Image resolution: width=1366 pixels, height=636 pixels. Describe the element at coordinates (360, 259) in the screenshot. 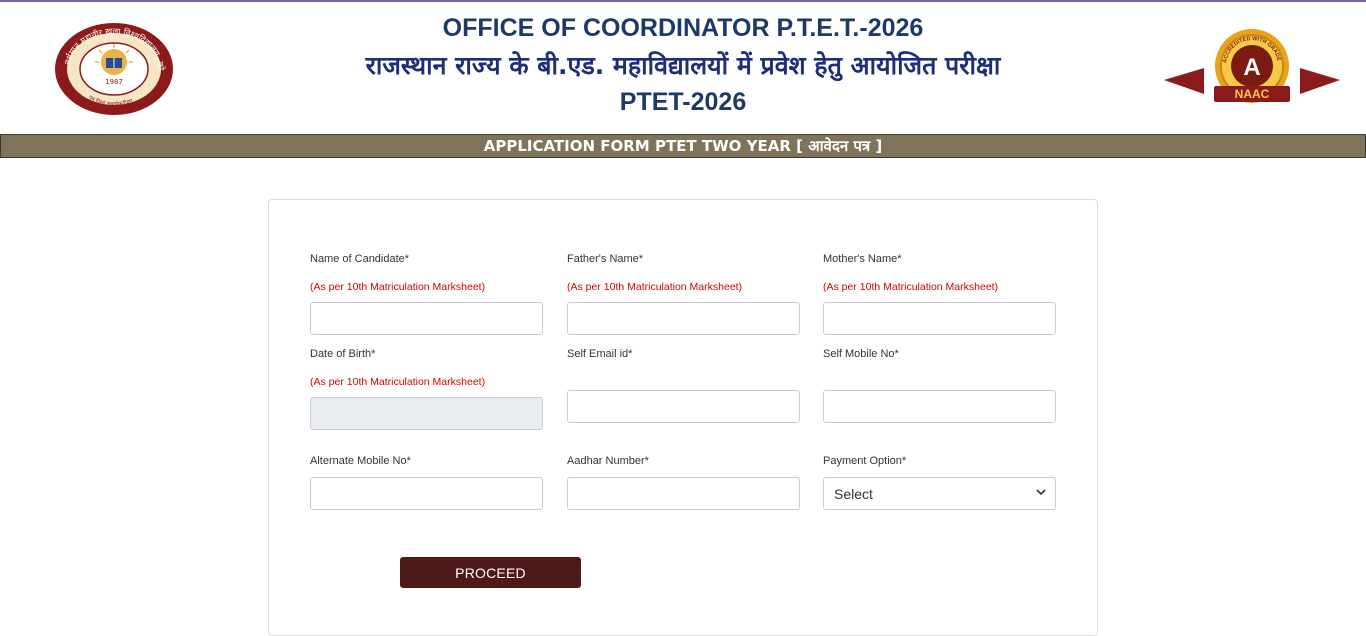

I see `candidate-name-label: Name of Candidate*` at that location.